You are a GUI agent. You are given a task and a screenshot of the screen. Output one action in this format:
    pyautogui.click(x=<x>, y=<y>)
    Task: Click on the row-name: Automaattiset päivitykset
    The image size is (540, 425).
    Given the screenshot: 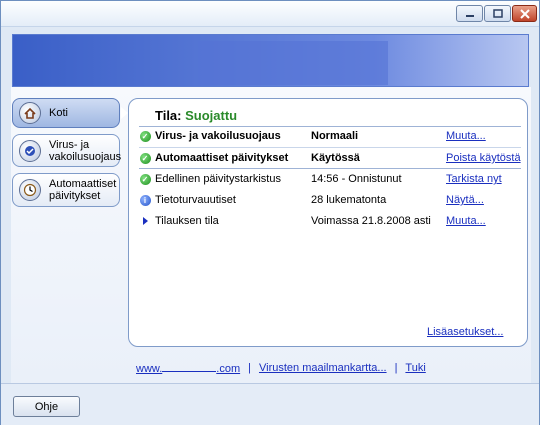 What is the action you would take?
    pyautogui.click(x=222, y=158)
    